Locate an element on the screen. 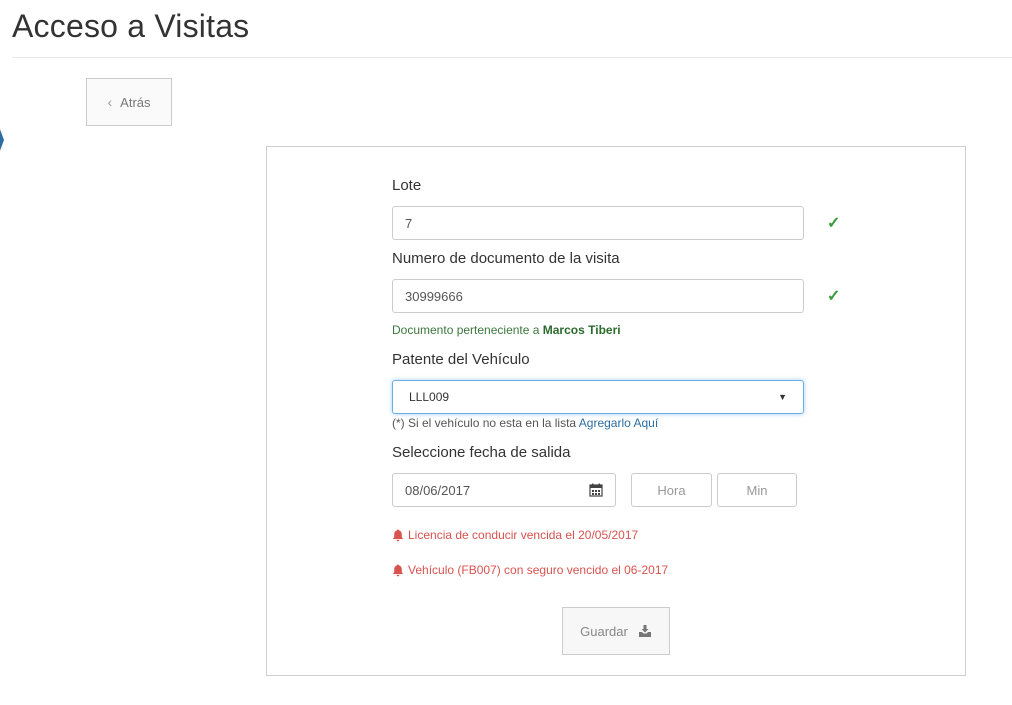  lote-label: Lote is located at coordinates (407, 185).